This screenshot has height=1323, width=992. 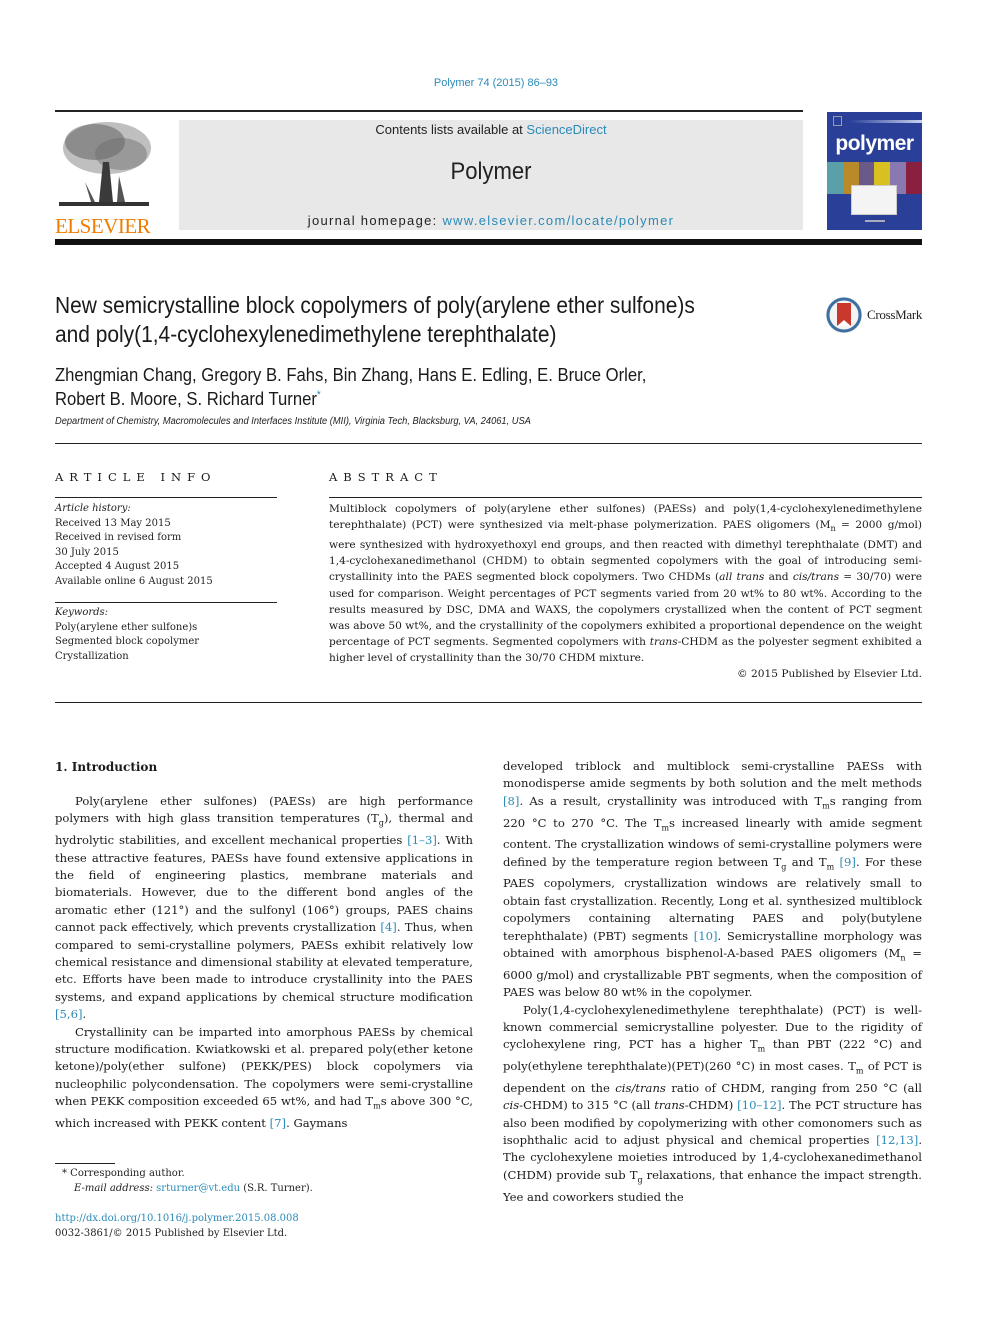 I want to click on abstract-copyright: © 2015 Published by Elsevier Ltd., so click(x=829, y=674).